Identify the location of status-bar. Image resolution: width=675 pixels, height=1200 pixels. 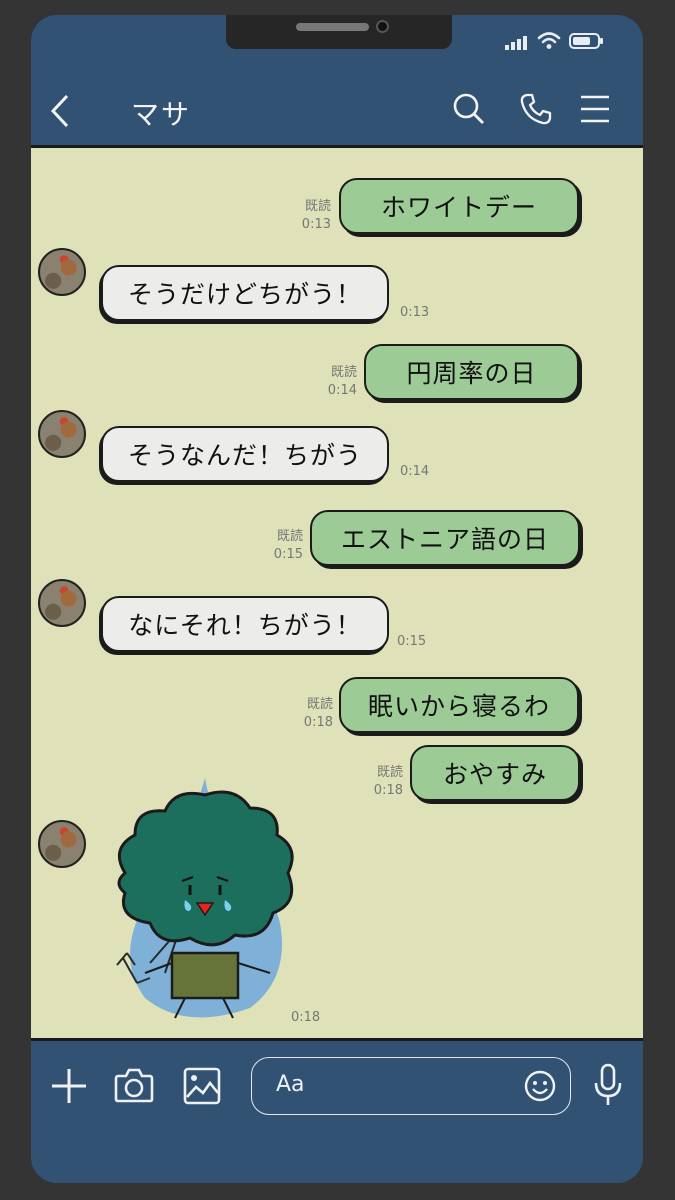
(555, 40).